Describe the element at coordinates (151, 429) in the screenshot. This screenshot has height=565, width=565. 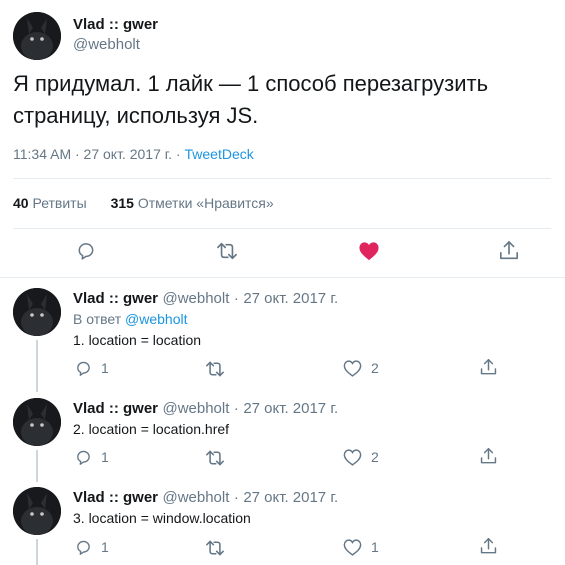
I see `reply-text: 2. location = location.href` at that location.